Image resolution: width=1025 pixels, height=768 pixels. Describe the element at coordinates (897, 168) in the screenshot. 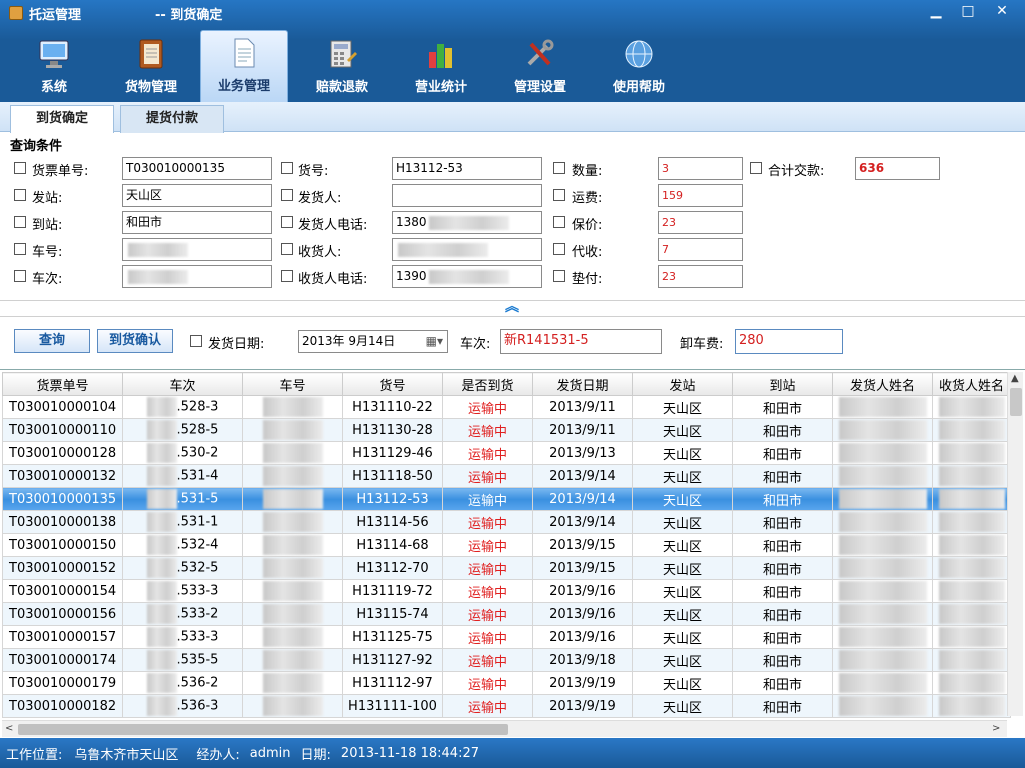

I see `total-payment-input: 636` at that location.